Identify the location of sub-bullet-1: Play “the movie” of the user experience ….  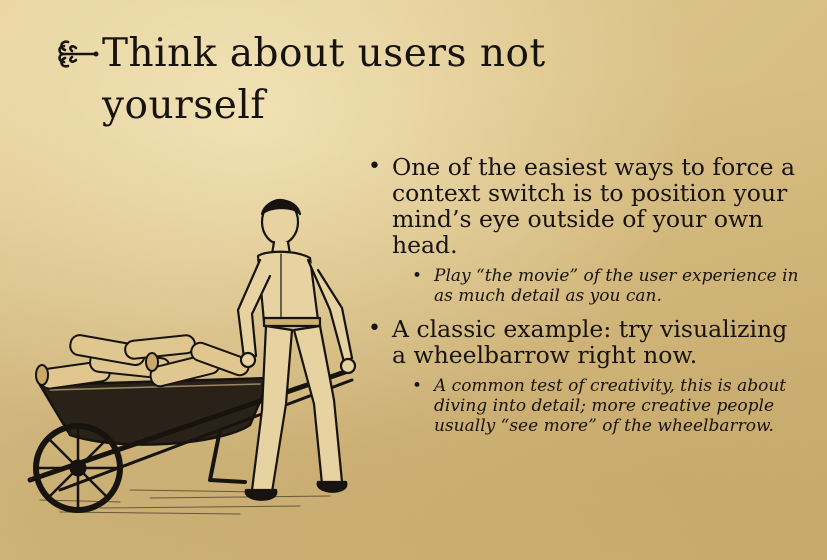
(600, 286).